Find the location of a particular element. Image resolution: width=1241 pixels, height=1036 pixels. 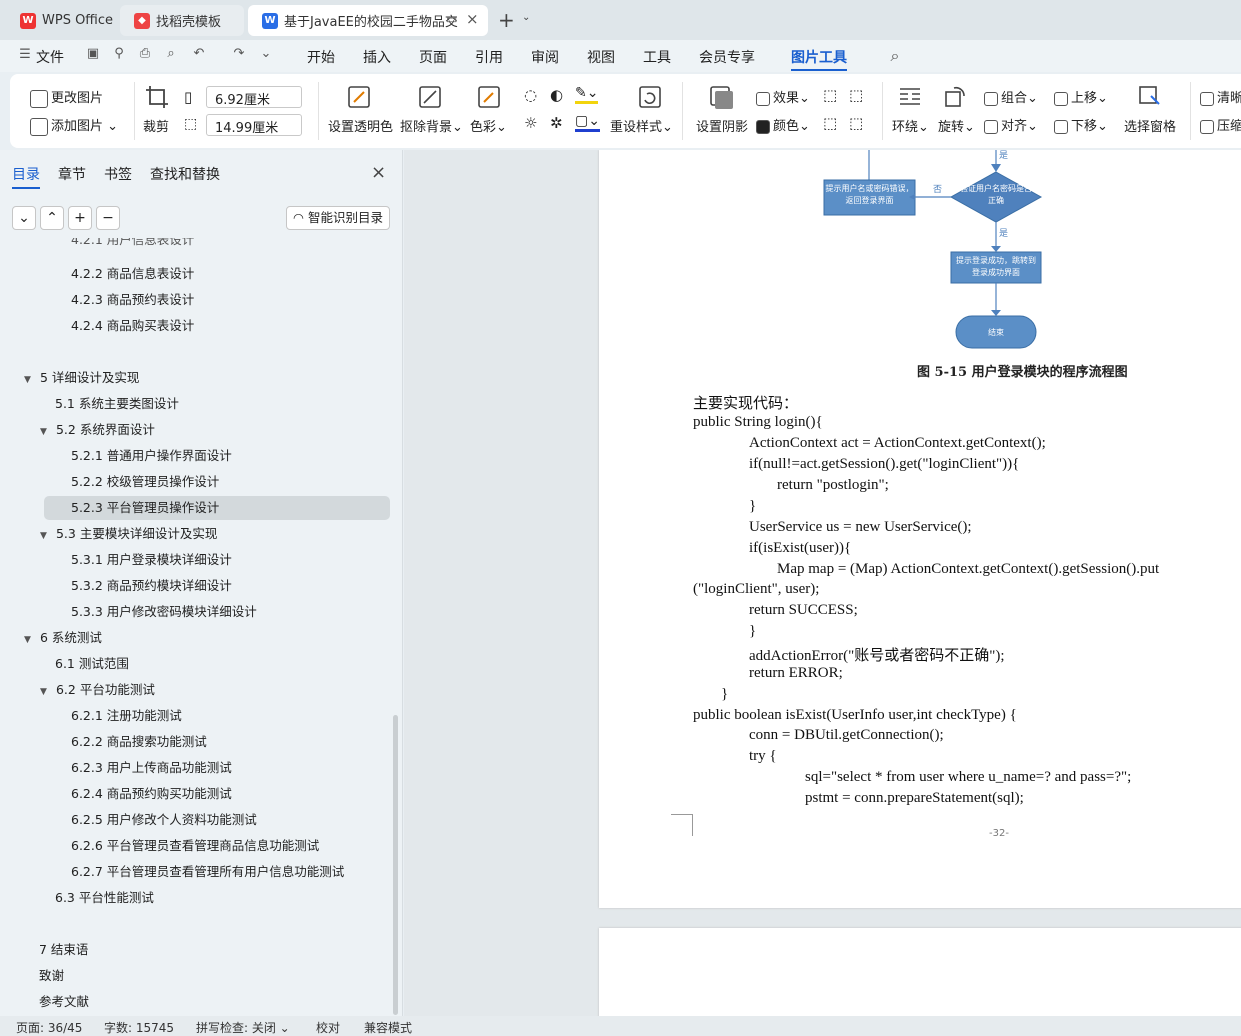

menu-start: 开始 is located at coordinates (321, 57).